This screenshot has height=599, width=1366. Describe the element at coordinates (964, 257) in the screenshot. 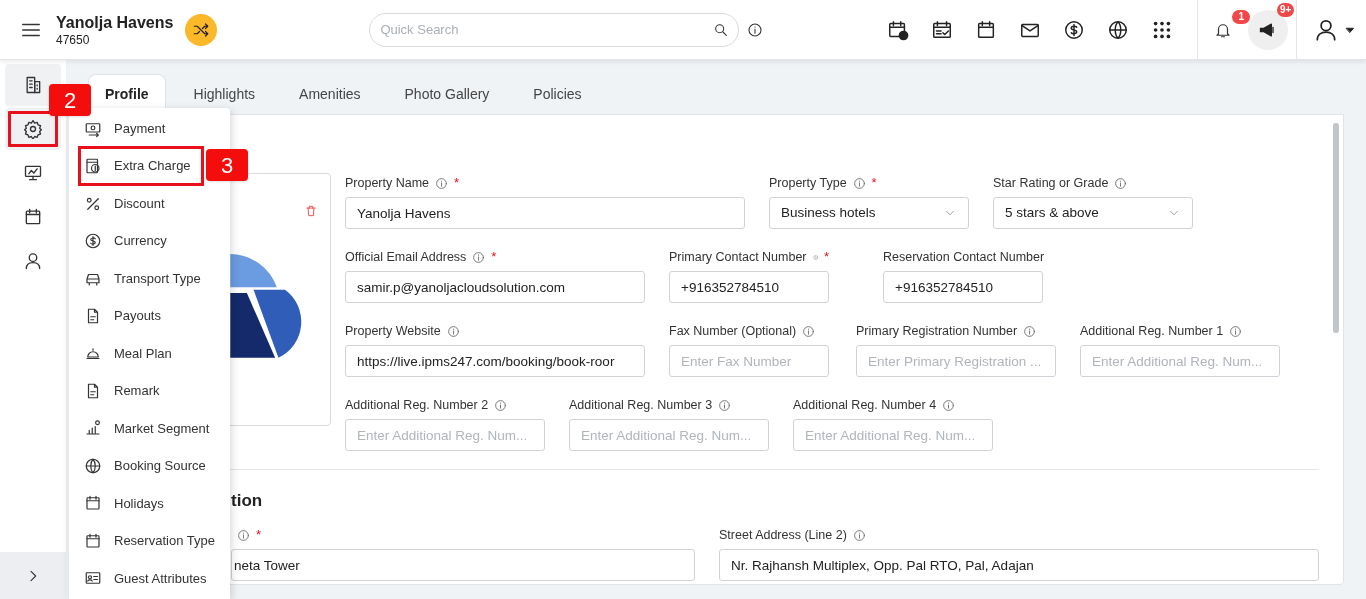

I see `field-label: Reservation Contact Number` at that location.